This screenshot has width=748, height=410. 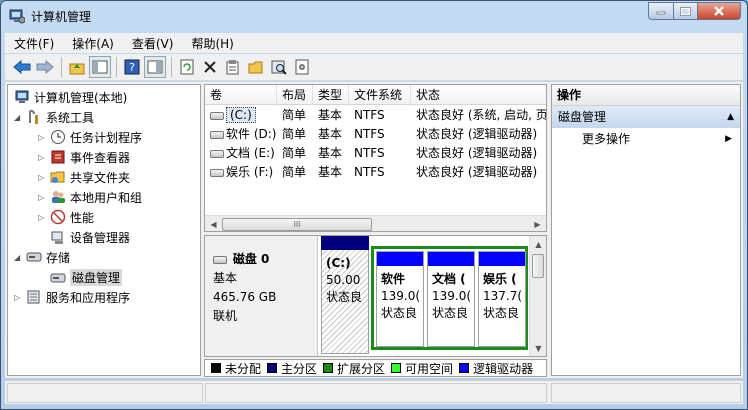 What do you see at coordinates (400, 299) in the screenshot?
I see `partition-d: 软件 139.0( 状态良` at bounding box center [400, 299].